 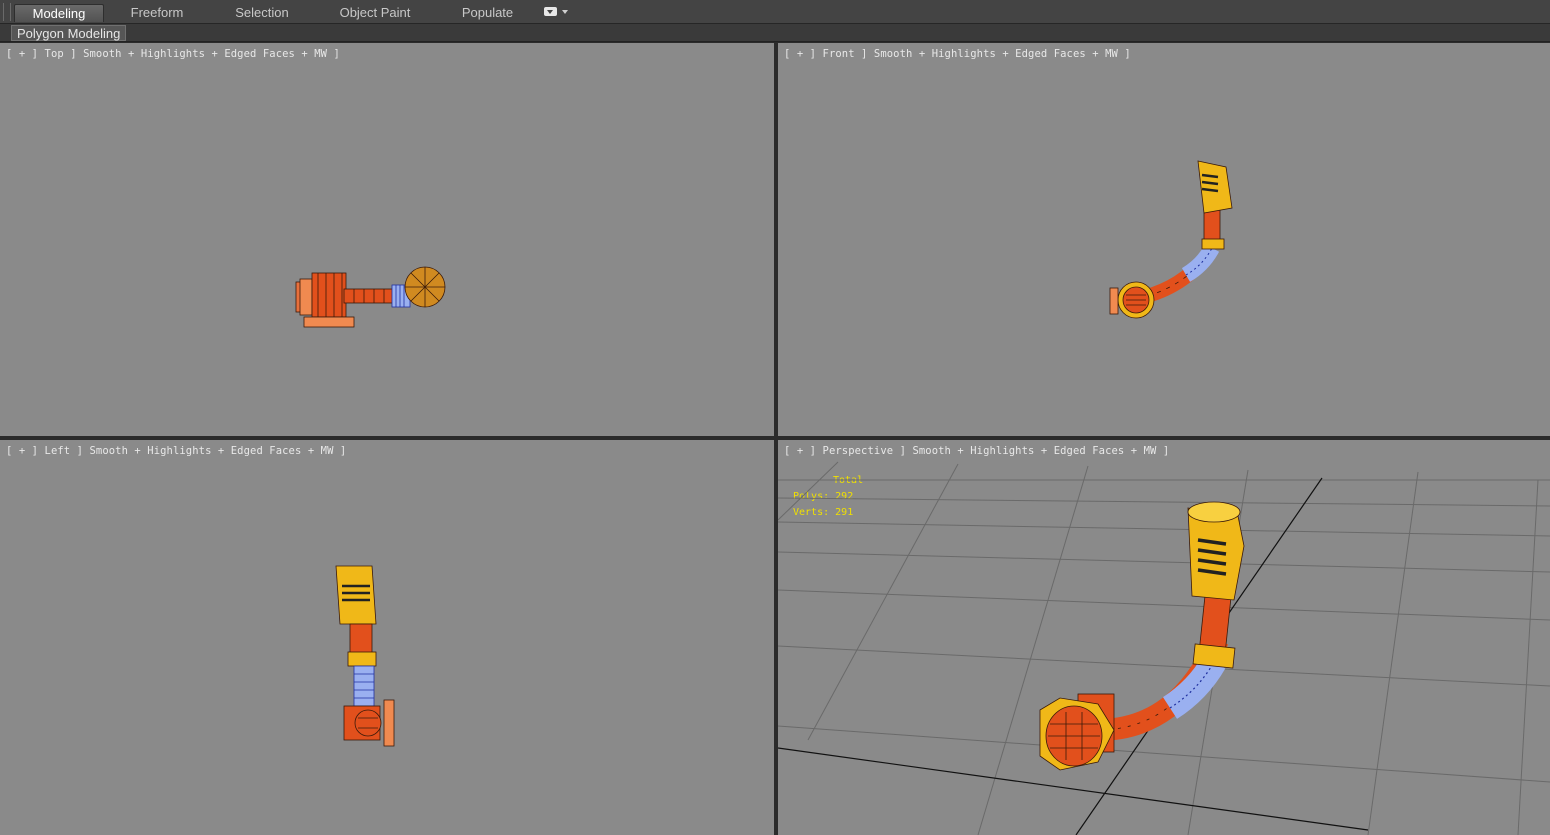 I want to click on pipe-model-perspective, so click(x=1142, y=636).